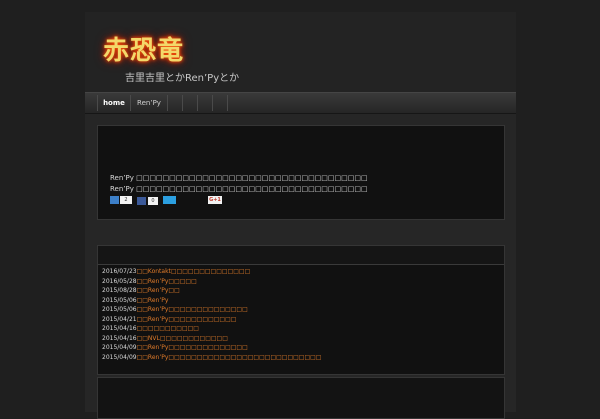 The width and height of the screenshot is (600, 419). I want to click on news-date: 2015/08/28, so click(119, 290).